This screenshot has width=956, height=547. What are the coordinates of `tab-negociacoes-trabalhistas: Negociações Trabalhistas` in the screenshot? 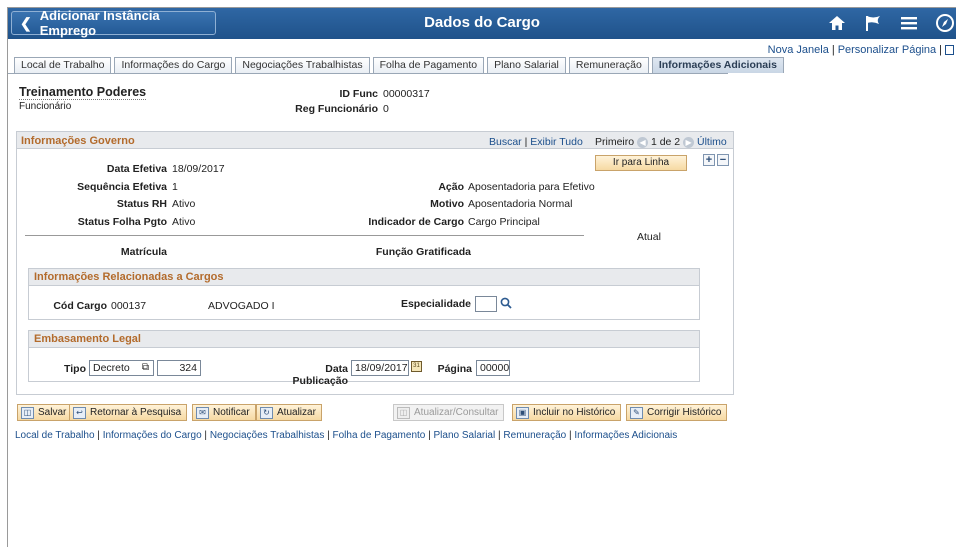 It's located at (302, 65).